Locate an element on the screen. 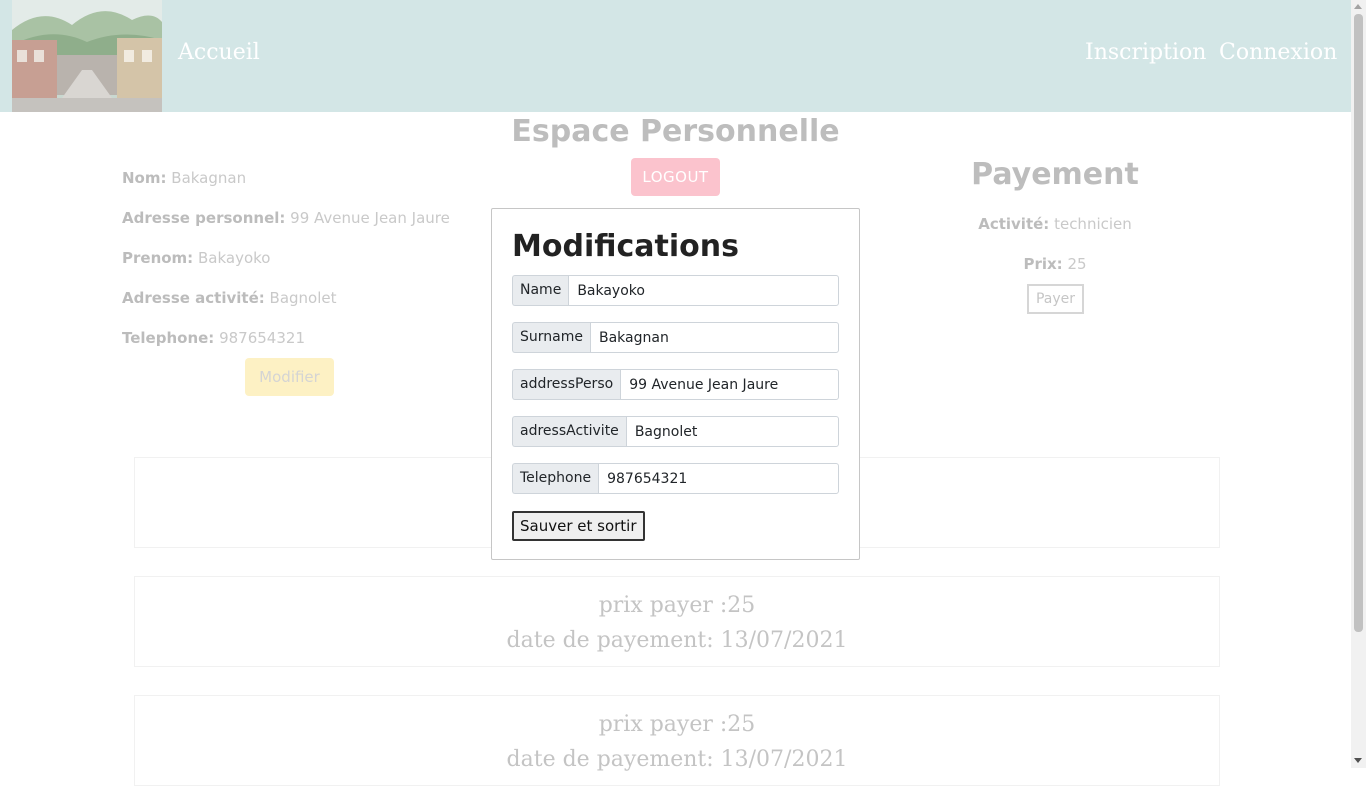  scroll-down-arrow-icon is located at coordinates (1358, 760).